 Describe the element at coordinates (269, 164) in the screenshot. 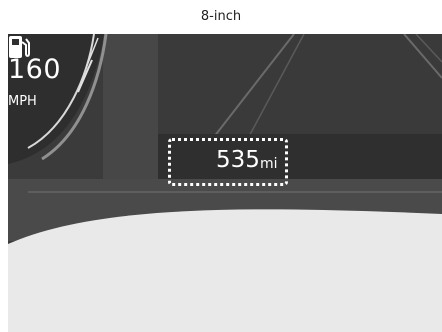

I see `range-unit: mi` at that location.